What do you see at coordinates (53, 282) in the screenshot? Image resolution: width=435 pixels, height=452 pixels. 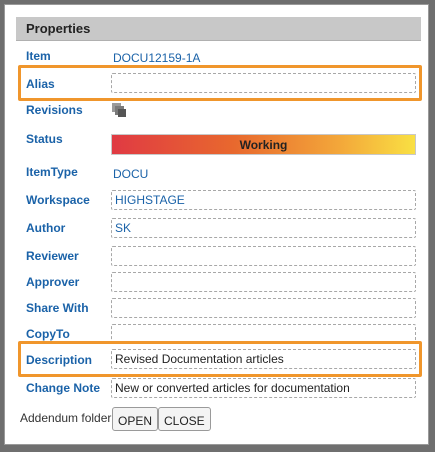 I see `approver-label: Approver` at bounding box center [53, 282].